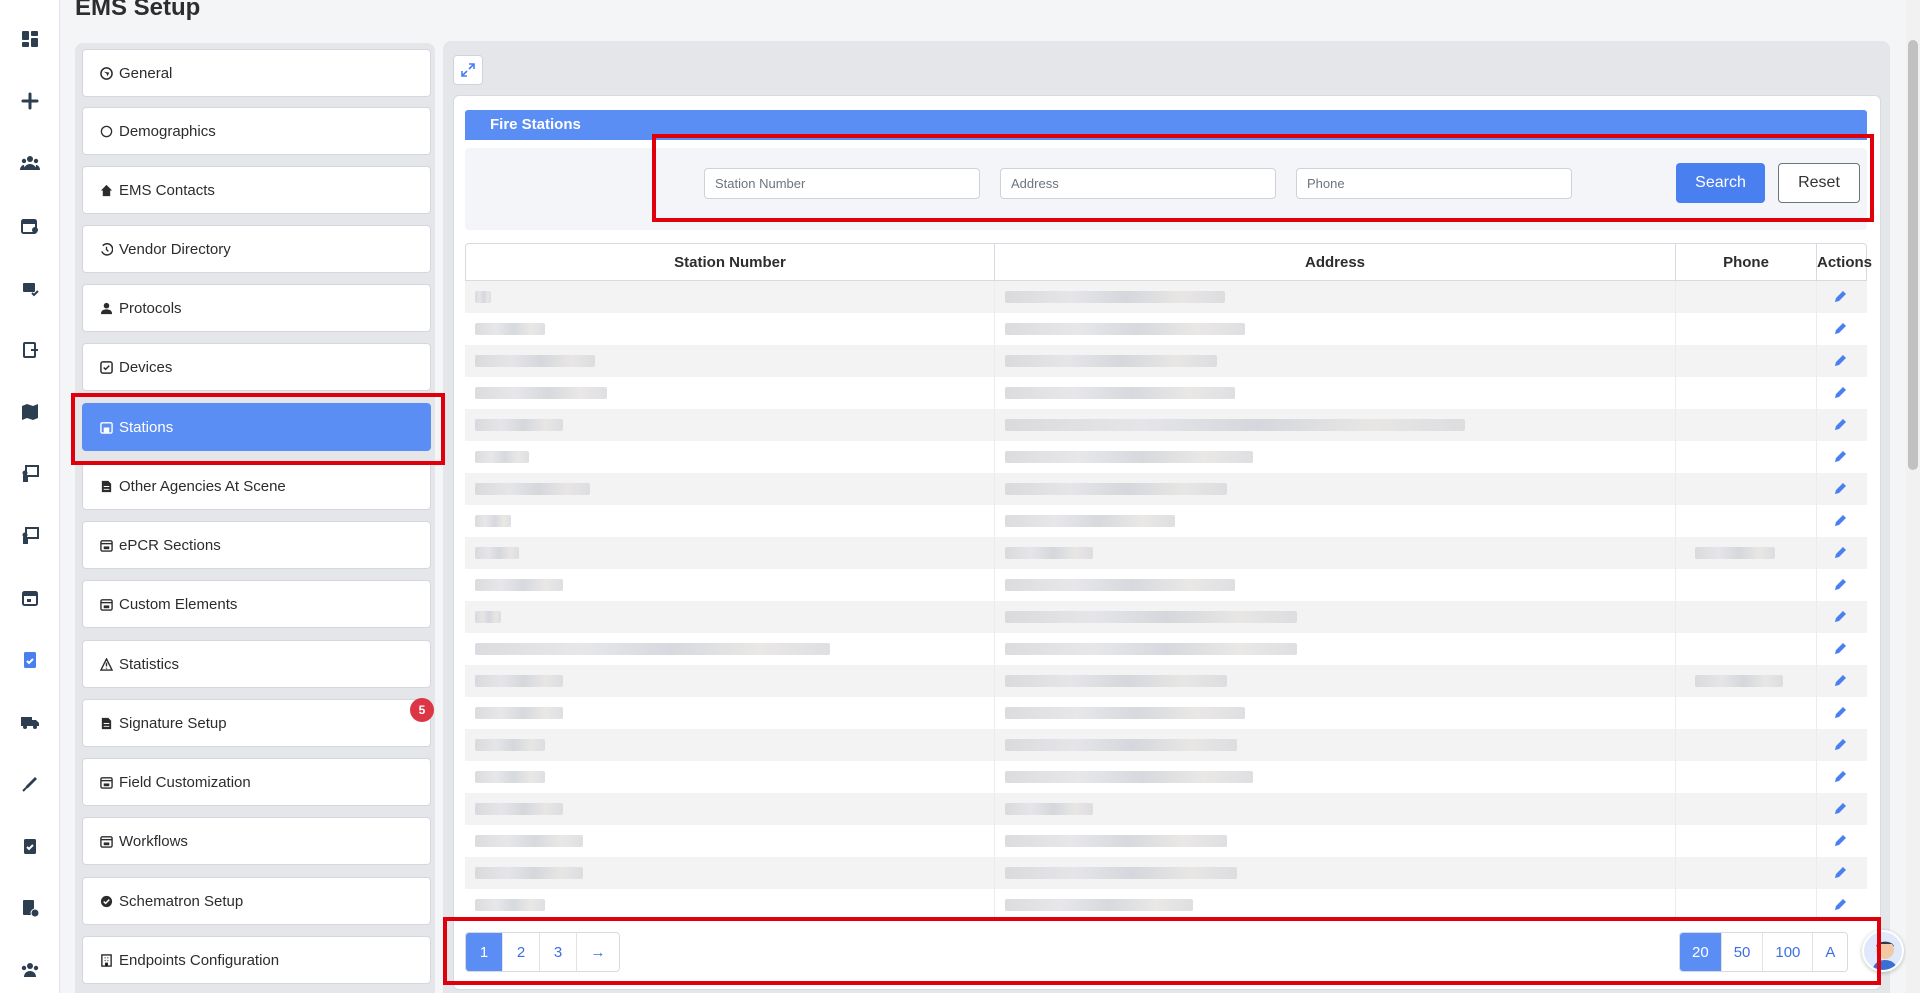 This screenshot has height=993, width=1920. What do you see at coordinates (106, 841) in the screenshot?
I see `panel-icon` at bounding box center [106, 841].